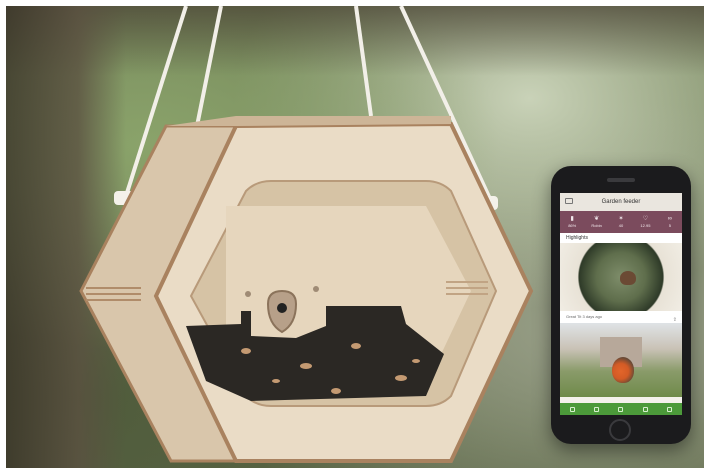 The width and height of the screenshot is (711, 473). What do you see at coordinates (621, 219) in the screenshot?
I see `temperature-icon: ✶` at bounding box center [621, 219].